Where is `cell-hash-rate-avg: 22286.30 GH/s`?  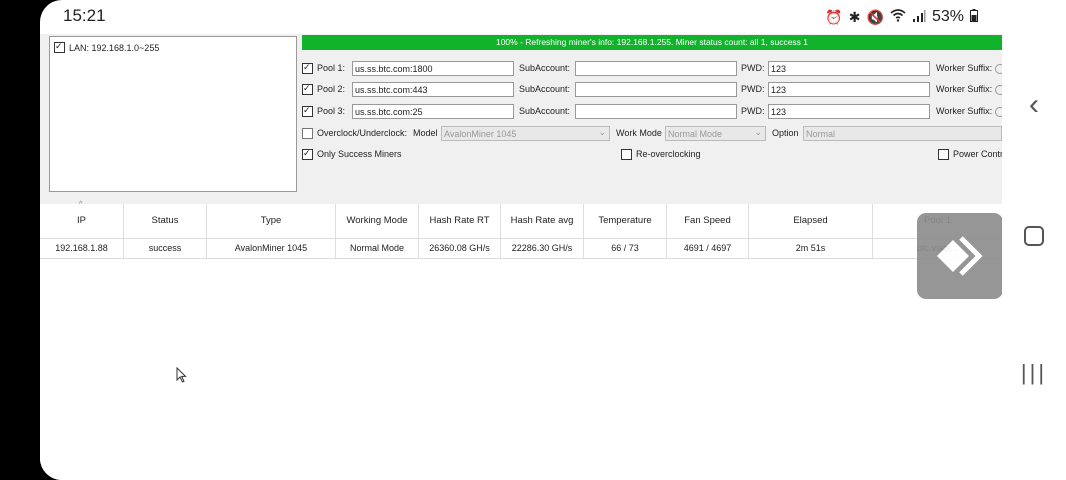
cell-hash-rate-avg: 22286.30 GH/s is located at coordinates (542, 248).